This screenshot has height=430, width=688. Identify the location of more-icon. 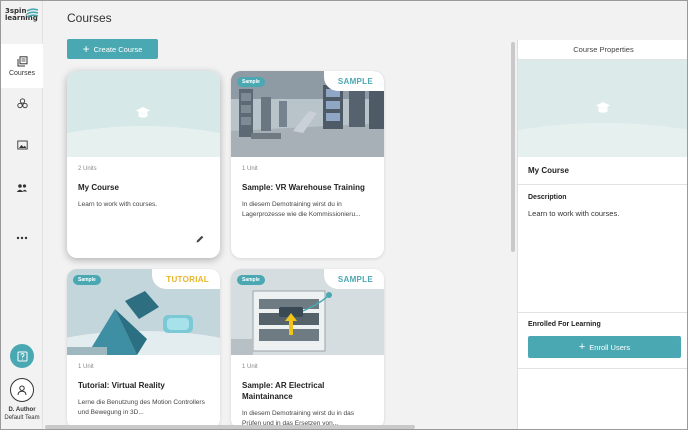
(22, 238).